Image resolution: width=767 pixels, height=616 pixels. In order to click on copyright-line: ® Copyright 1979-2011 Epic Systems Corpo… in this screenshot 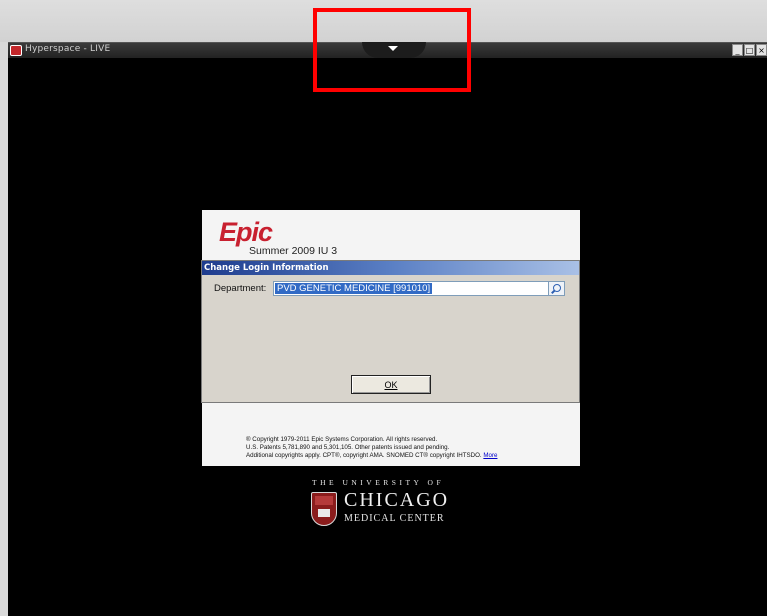, I will do `click(342, 439)`.